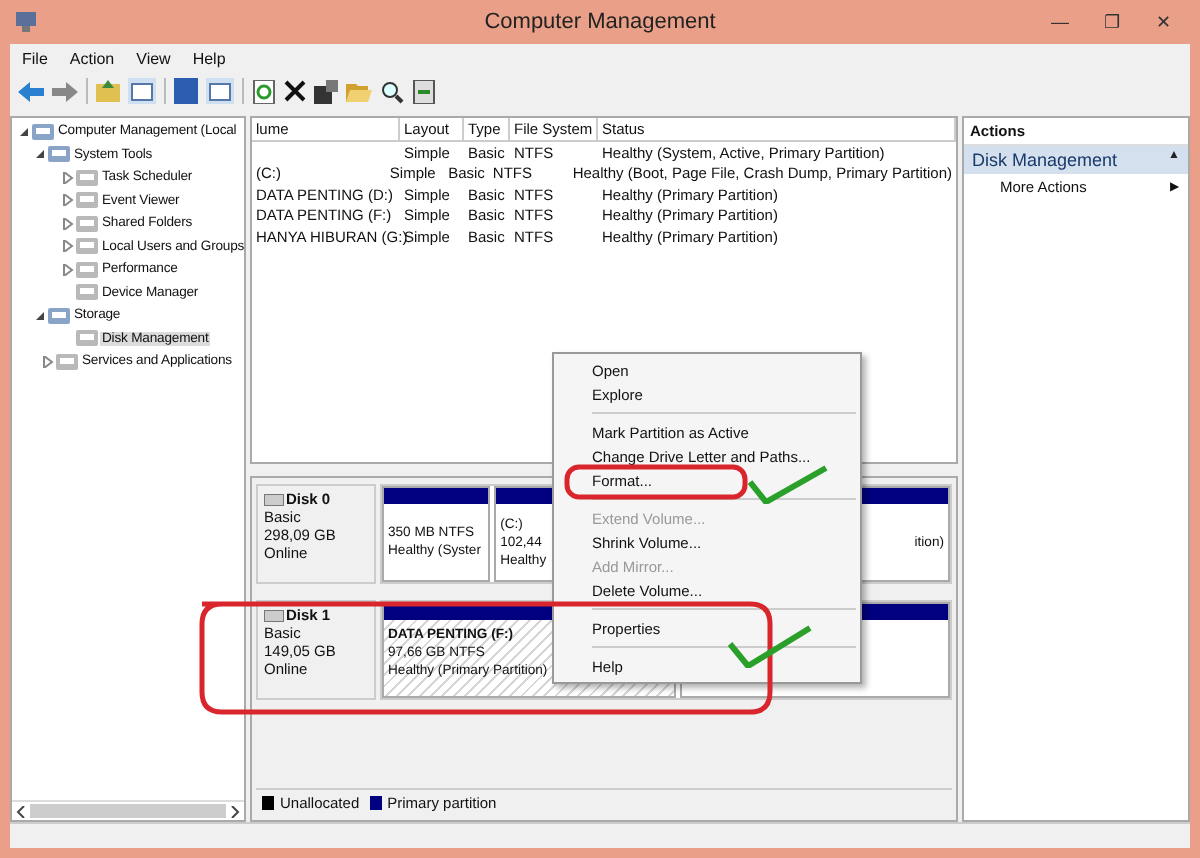 This screenshot has height=858, width=1200. Describe the element at coordinates (235, 811) in the screenshot. I see `scroll-right-icon` at that location.